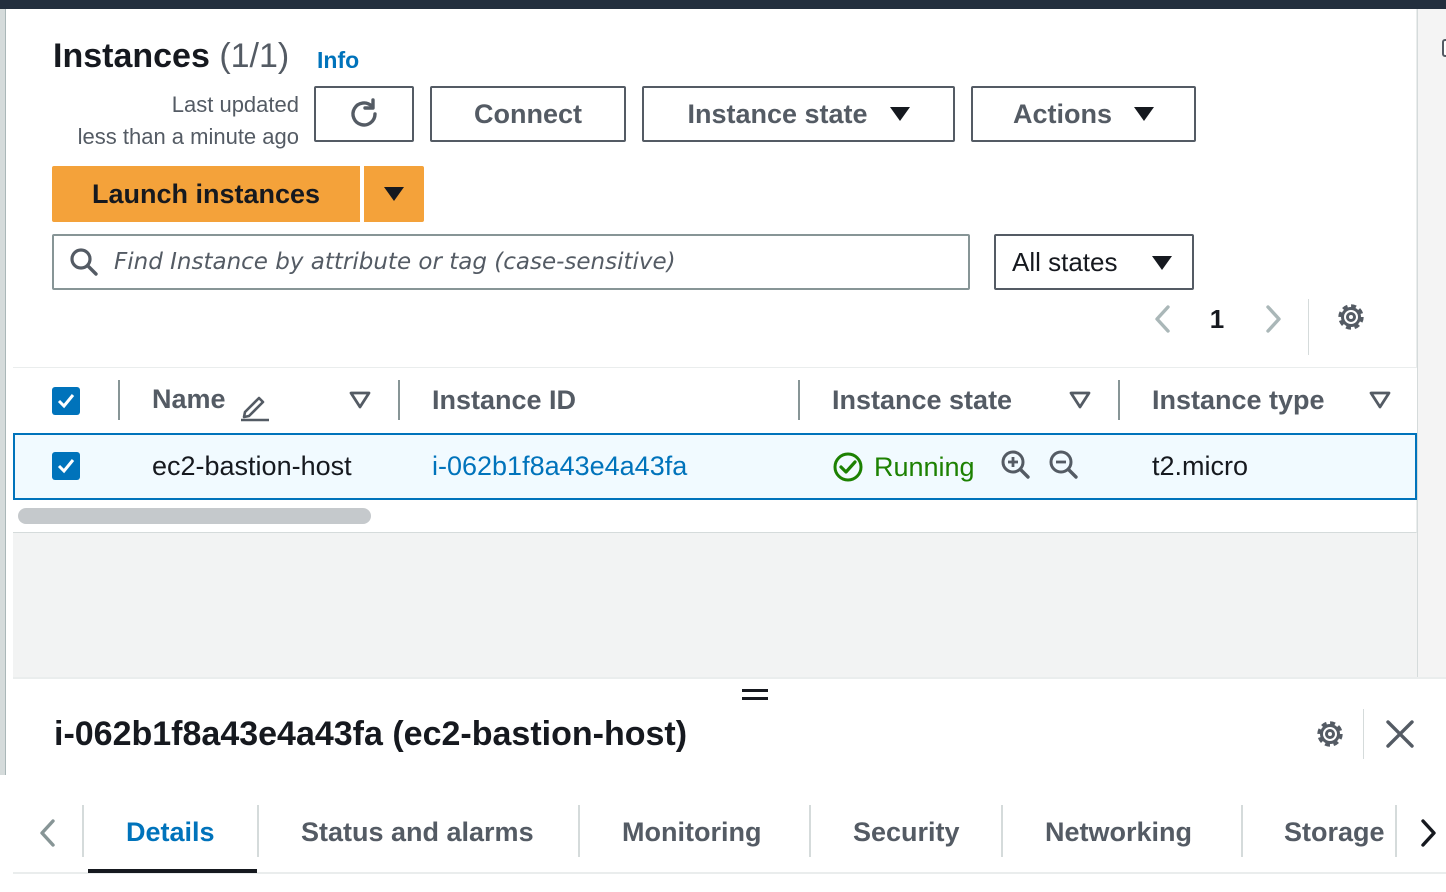 Image resolution: width=1446 pixels, height=892 pixels. What do you see at coordinates (755, 696) in the screenshot?
I see `resize-handle` at bounding box center [755, 696].